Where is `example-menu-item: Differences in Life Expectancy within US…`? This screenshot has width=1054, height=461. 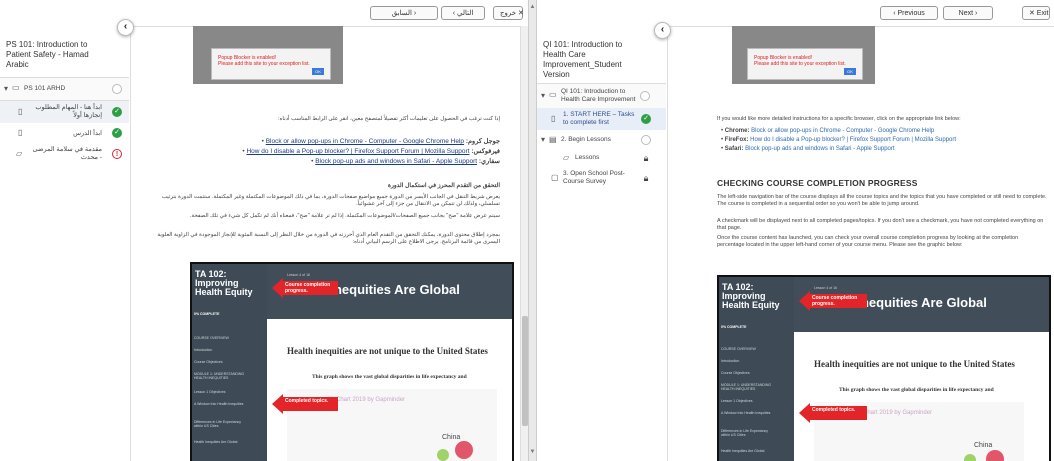 example-menu-item: Differences in Life Expectancy within US… is located at coordinates (218, 424).